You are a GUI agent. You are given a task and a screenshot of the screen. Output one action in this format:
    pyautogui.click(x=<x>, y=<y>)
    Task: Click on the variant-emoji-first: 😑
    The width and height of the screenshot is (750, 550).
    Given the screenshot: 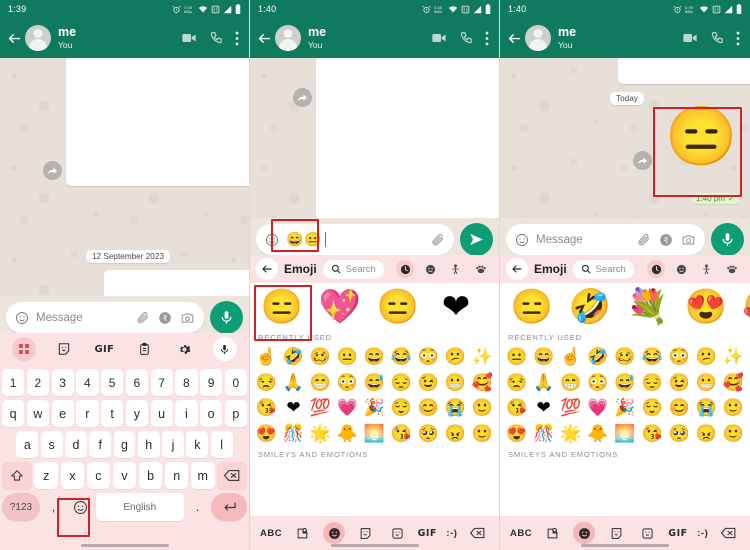 What is the action you would take?
    pyautogui.click(x=282, y=307)
    